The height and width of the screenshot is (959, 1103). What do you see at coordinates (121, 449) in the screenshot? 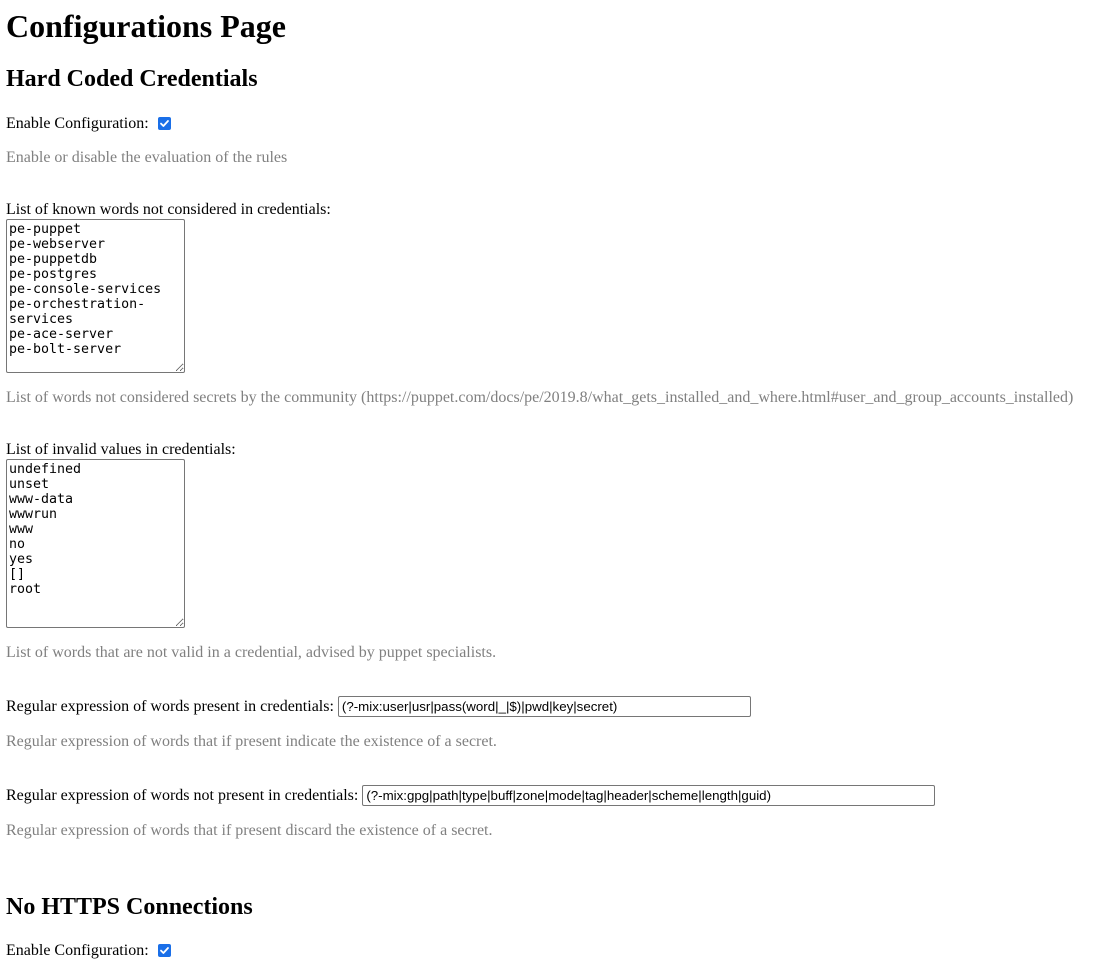
I see `invalid-values-label: List of invalid values in credentials:` at bounding box center [121, 449].